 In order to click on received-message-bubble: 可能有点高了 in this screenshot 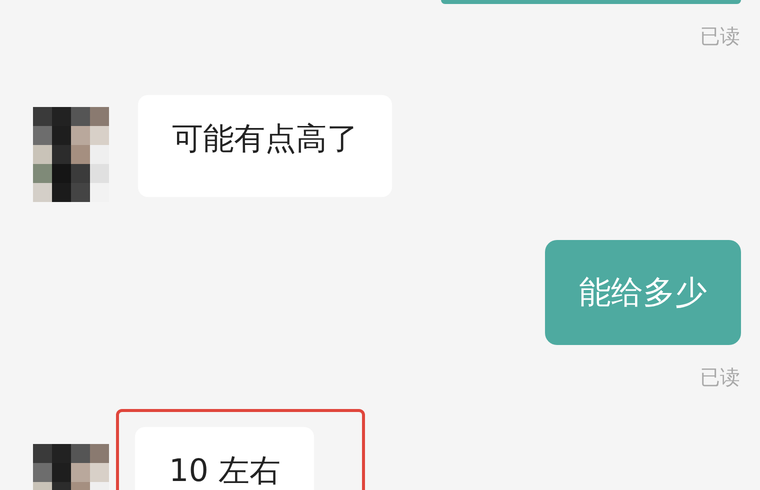, I will do `click(265, 146)`.